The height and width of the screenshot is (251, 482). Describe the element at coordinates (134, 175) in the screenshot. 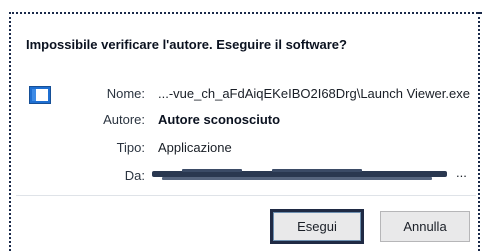

I see `from-label: Da:` at that location.